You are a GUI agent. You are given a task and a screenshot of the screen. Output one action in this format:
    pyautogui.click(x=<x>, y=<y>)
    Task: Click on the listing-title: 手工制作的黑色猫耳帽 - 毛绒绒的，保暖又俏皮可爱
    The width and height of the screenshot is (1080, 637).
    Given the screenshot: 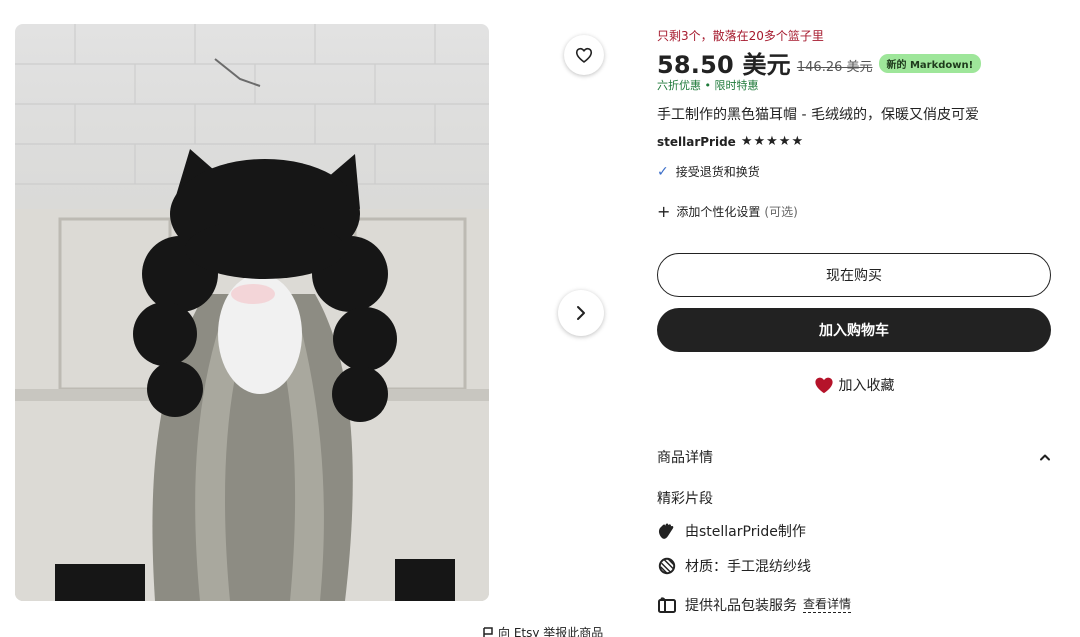 What is the action you would take?
    pyautogui.click(x=818, y=115)
    